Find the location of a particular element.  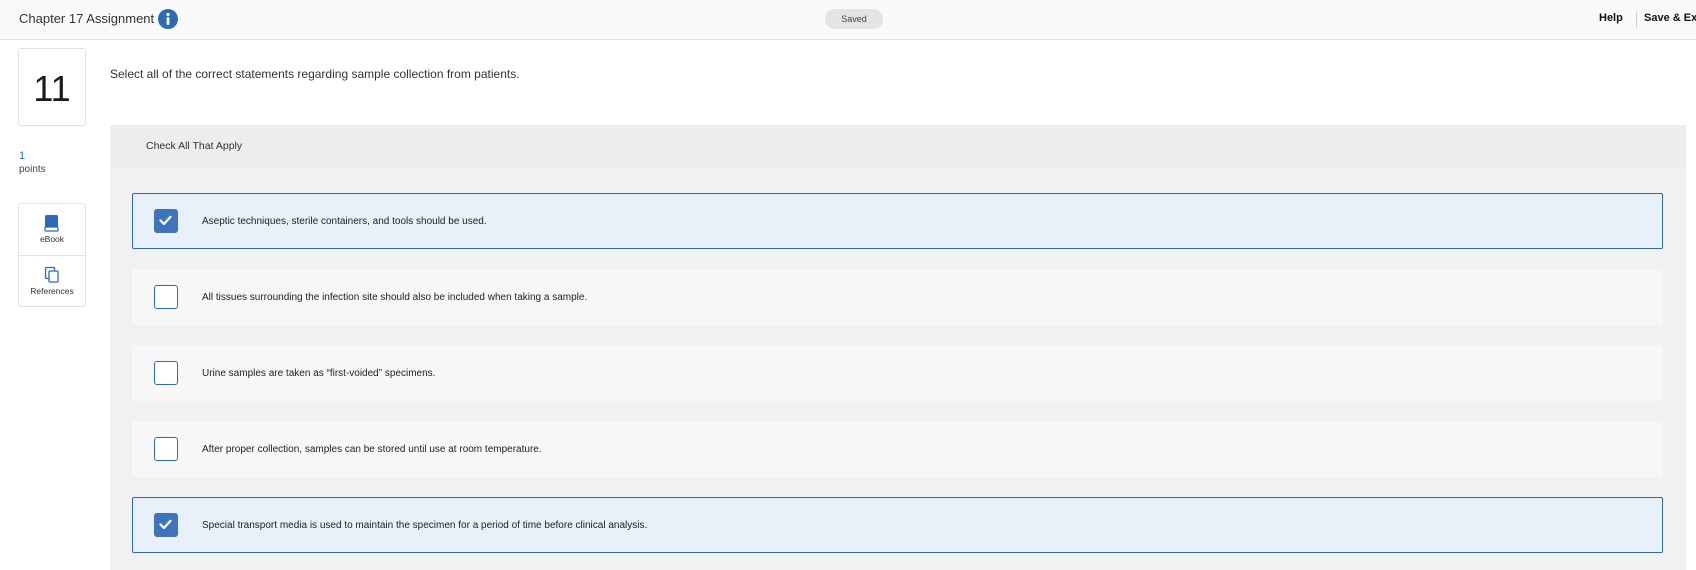

points-label: points is located at coordinates (32, 169).